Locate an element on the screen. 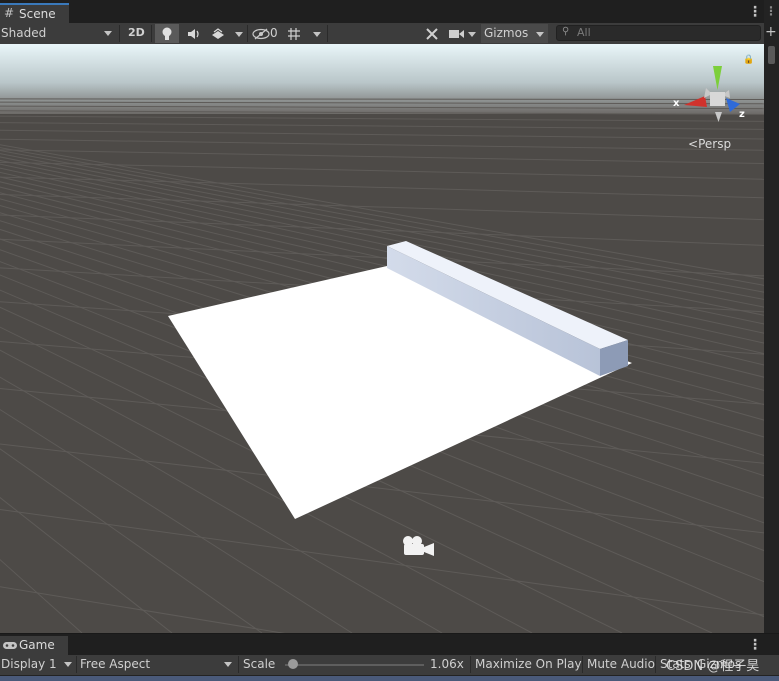 The width and height of the screenshot is (779, 681). tab-scene-label: Scene is located at coordinates (37, 14).